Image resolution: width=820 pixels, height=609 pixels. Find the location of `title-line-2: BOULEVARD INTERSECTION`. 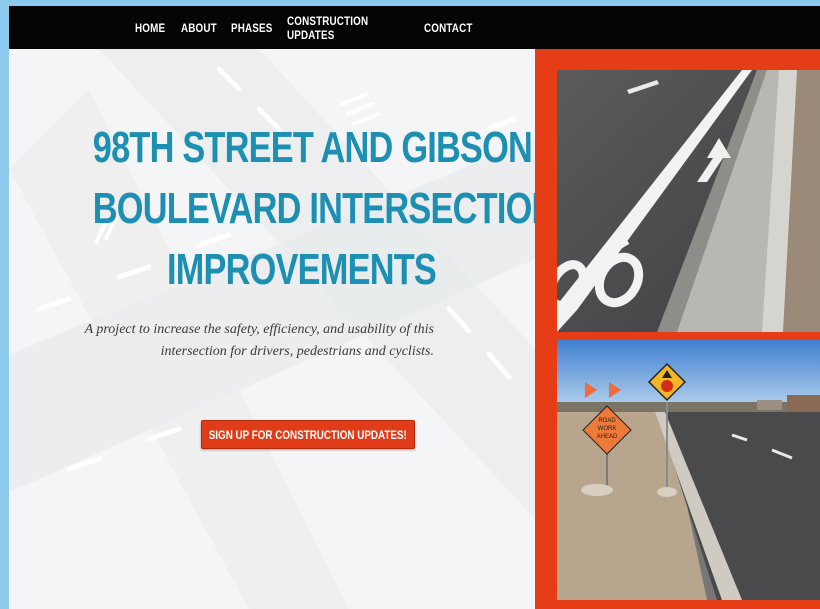

title-line-2: BOULEVARD INTERSECTION is located at coordinates (313, 208).